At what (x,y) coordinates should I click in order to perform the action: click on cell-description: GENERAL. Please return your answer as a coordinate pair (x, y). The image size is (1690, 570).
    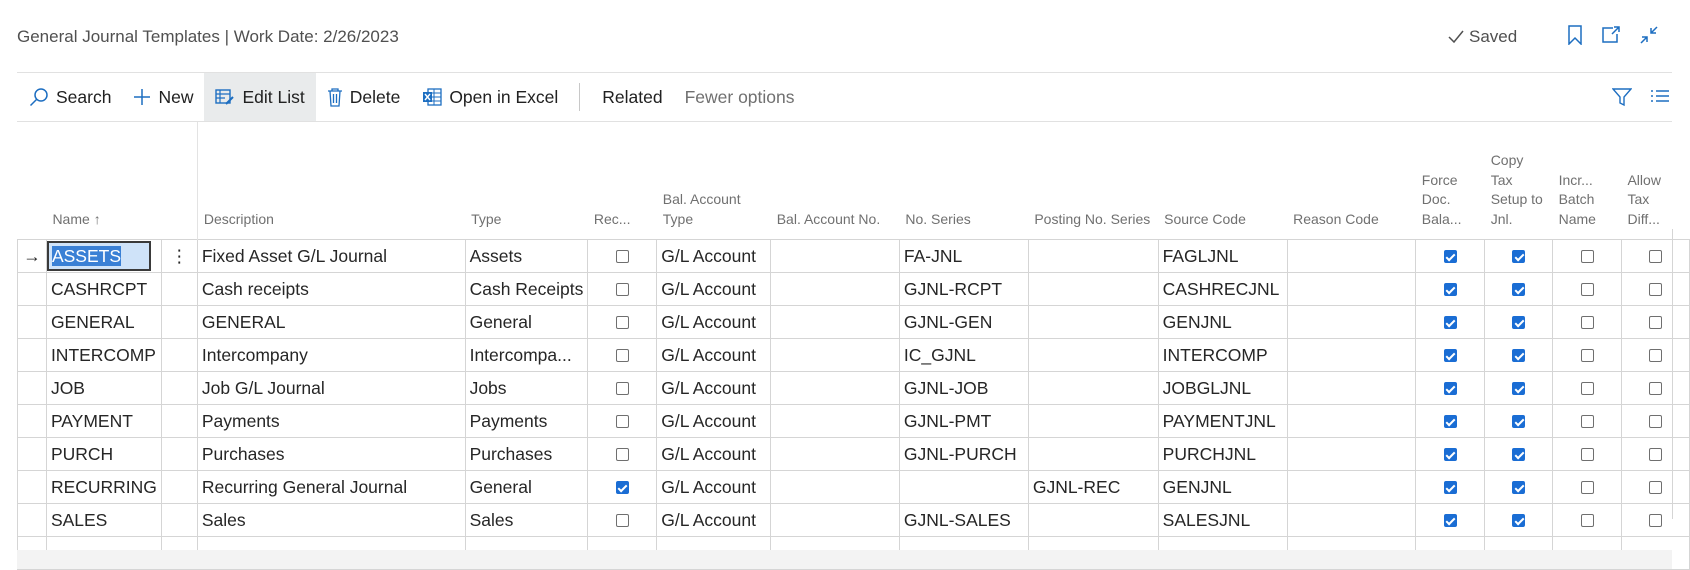
    Looking at the image, I should click on (331, 322).